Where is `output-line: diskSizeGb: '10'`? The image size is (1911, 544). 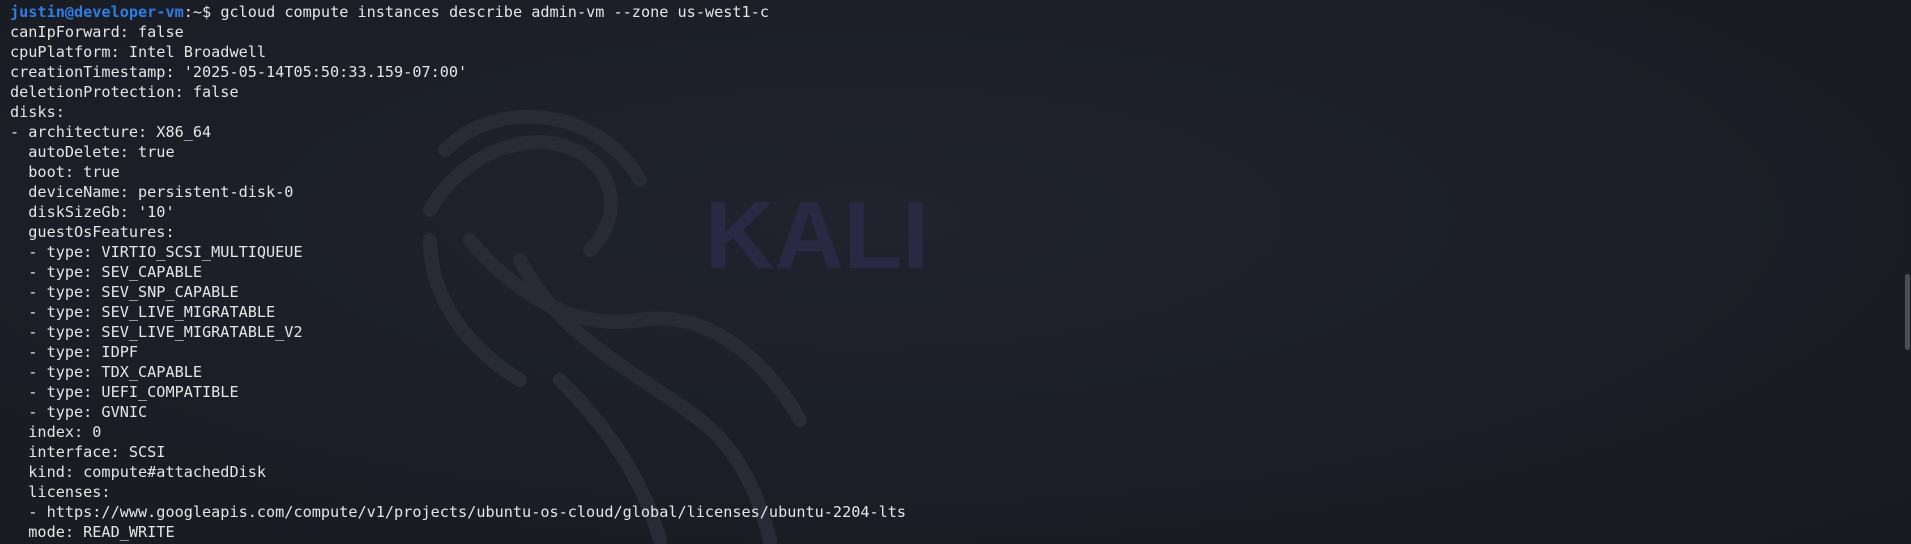 output-line: diskSizeGb: '10' is located at coordinates (92, 212).